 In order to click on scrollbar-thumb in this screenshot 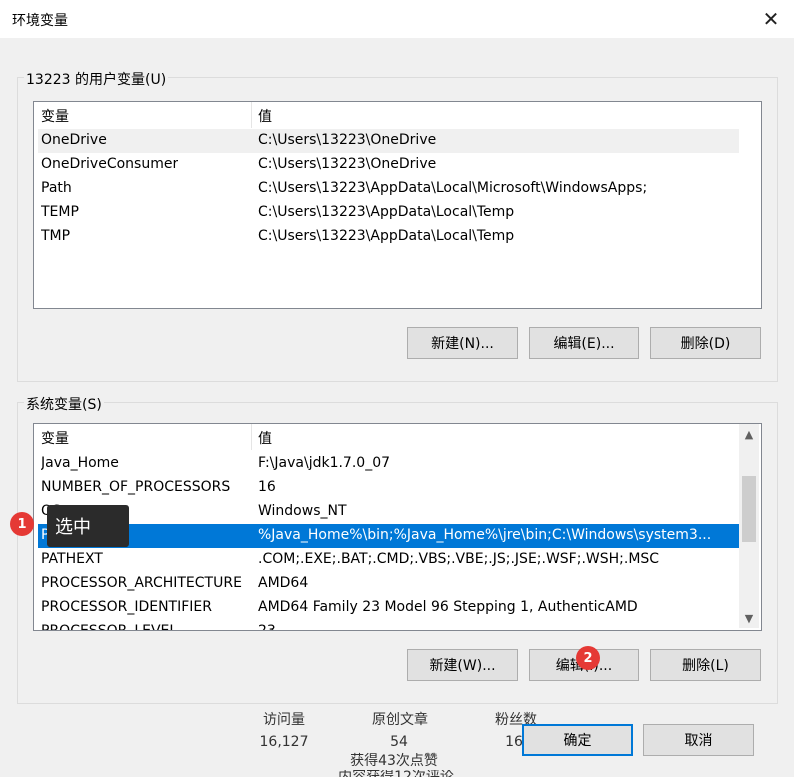, I will do `click(749, 509)`.